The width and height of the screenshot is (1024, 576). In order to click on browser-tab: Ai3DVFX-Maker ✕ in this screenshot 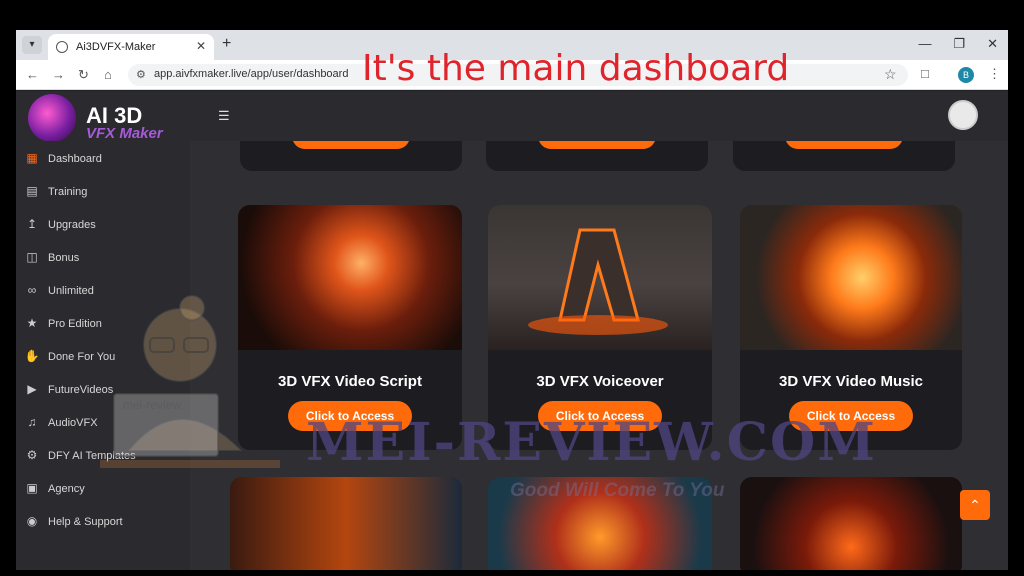, I will do `click(131, 47)`.